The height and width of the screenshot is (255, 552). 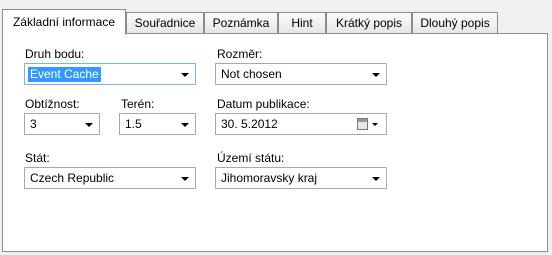 I want to click on terrain-value: 1.5, so click(x=133, y=124).